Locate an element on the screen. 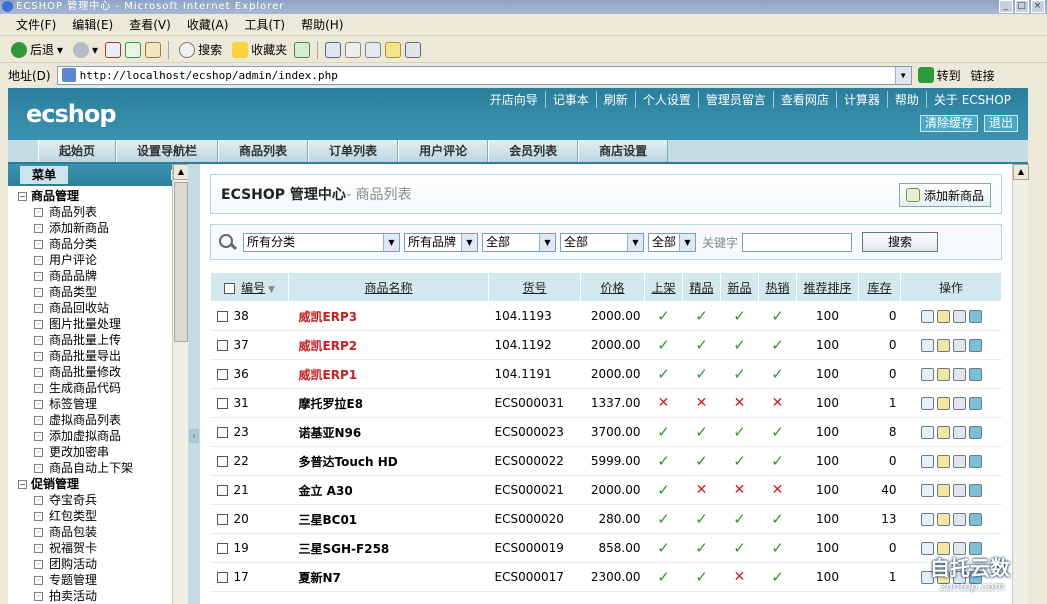 The height and width of the screenshot is (604, 1047). cell-name: 三星SGH-F258 is located at coordinates (388, 548).